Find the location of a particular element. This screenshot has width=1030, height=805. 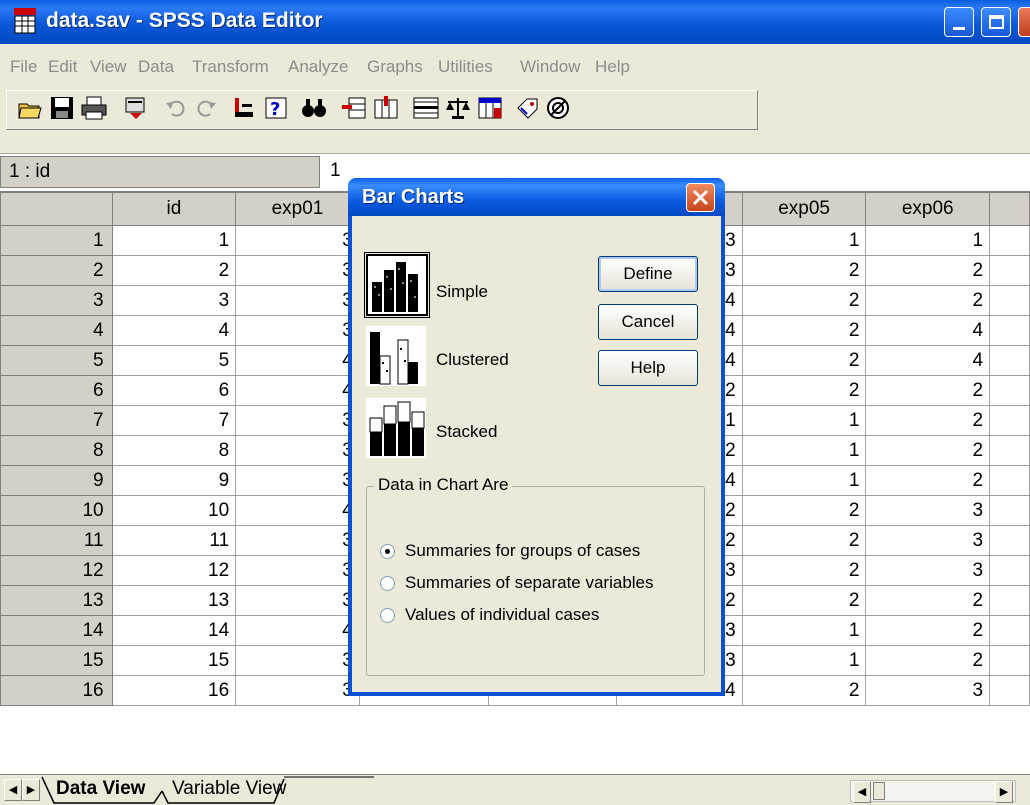

maximize-button is located at coordinates (996, 22).